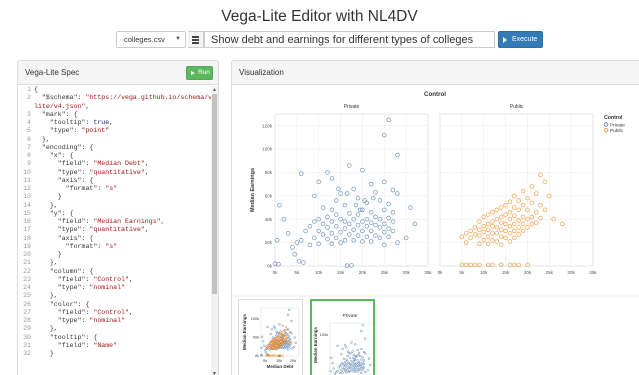 This screenshot has width=639, height=375. I want to click on code-text: },, so click(46, 329).